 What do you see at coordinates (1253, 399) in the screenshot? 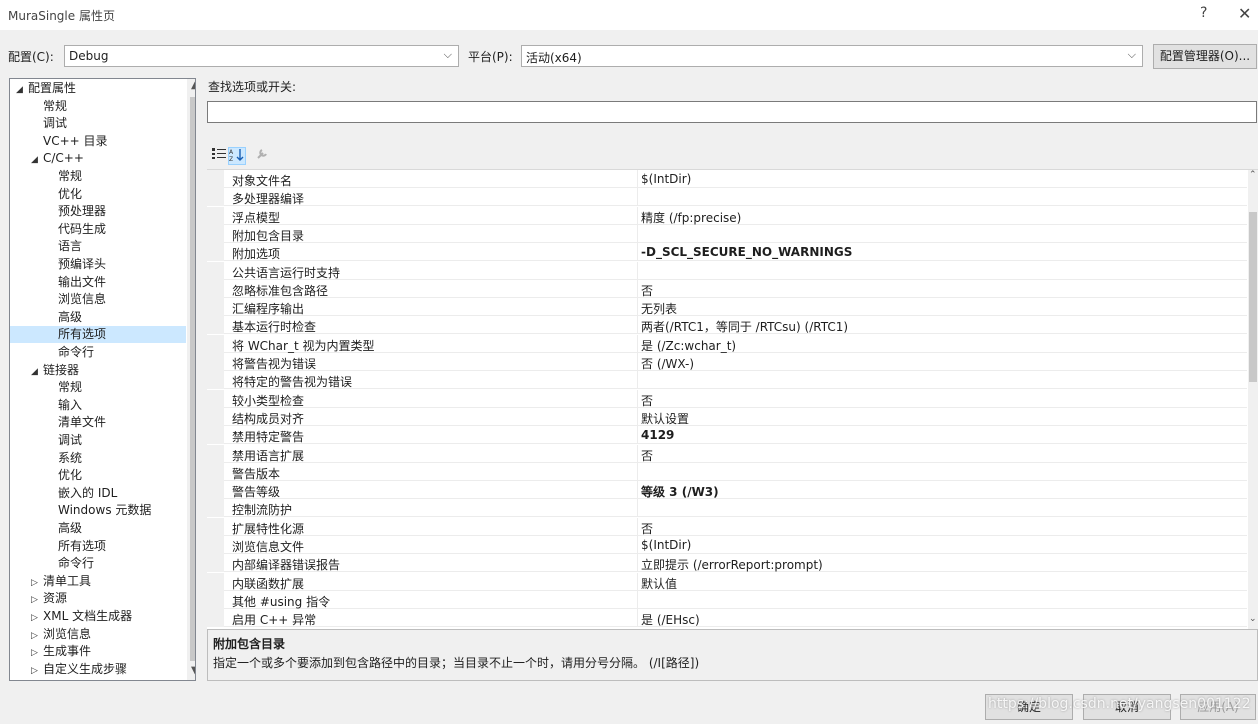
I see `grid-scrollbar: ⌃ ⌄` at bounding box center [1253, 399].